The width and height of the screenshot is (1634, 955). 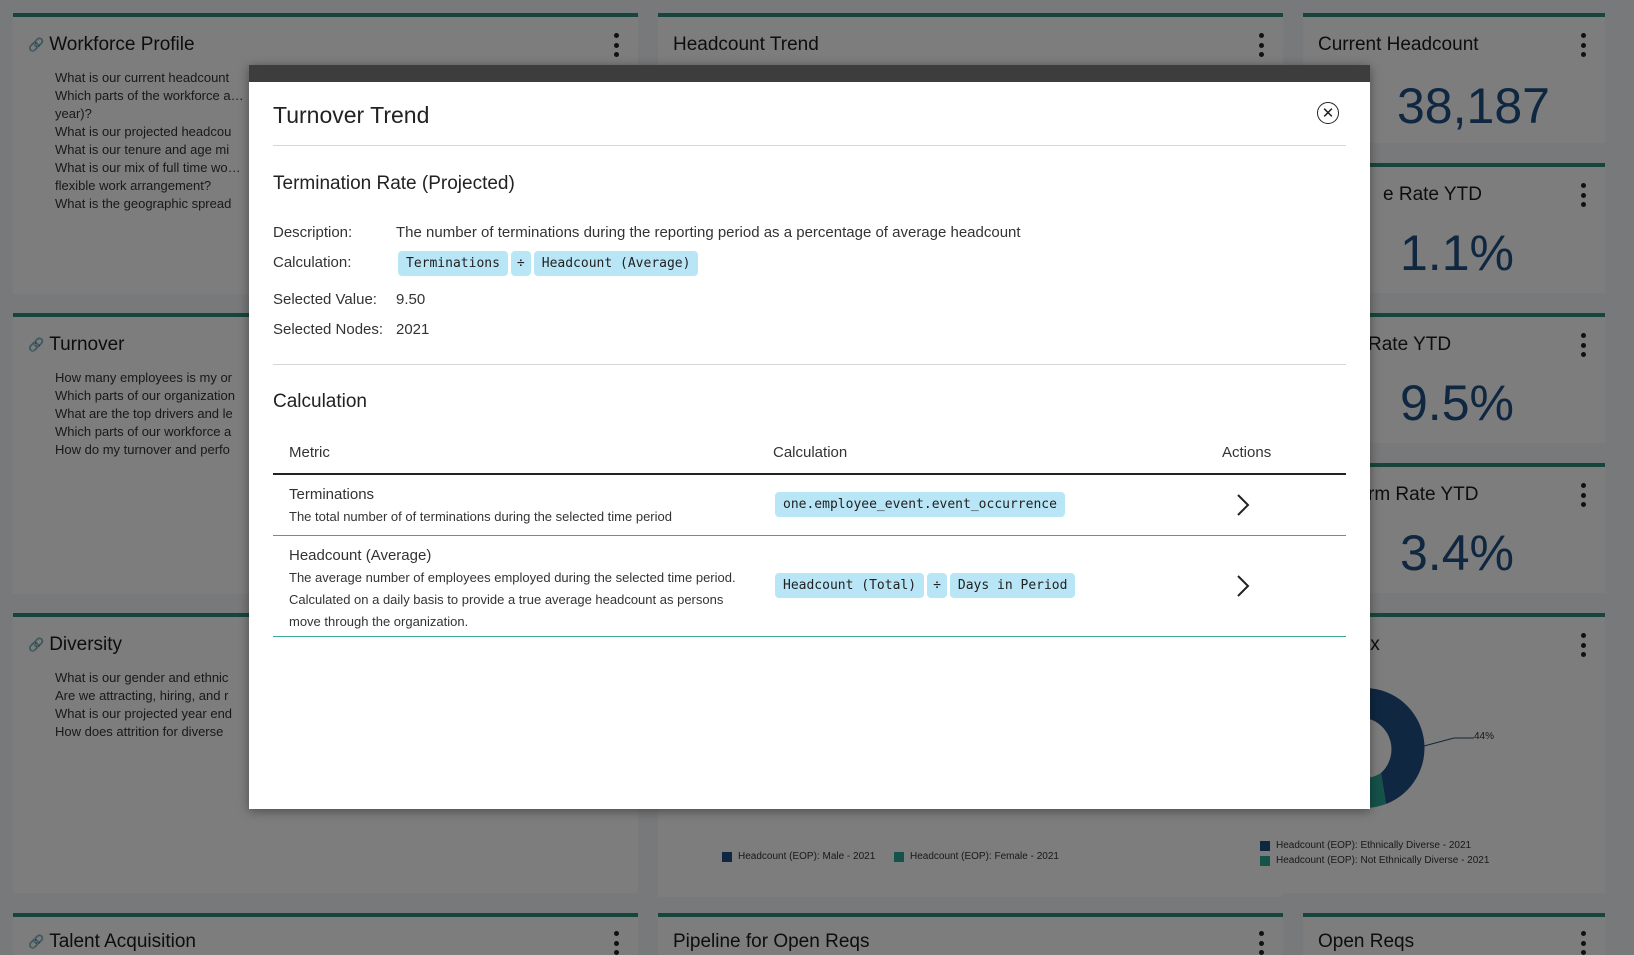 What do you see at coordinates (328, 329) in the screenshot?
I see `selected-nodes-label: Selected Nodes:` at bounding box center [328, 329].